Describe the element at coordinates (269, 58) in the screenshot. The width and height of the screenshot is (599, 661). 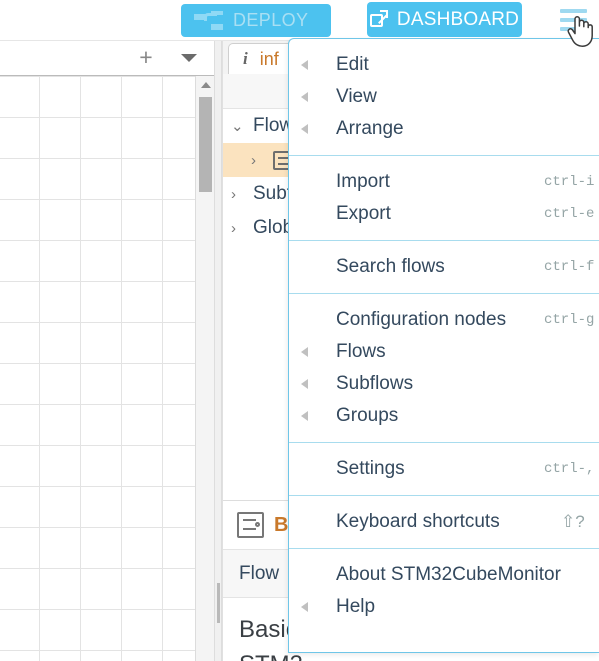
I see `tab-info-label: inf` at that location.